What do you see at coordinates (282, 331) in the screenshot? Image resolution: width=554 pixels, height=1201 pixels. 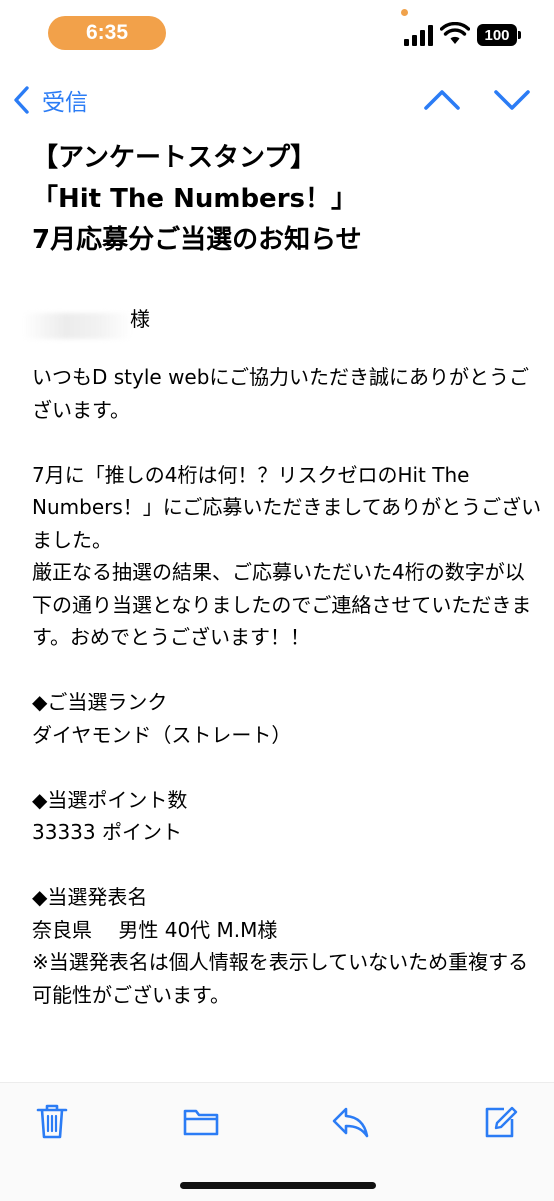 I see `recipient-line: 様` at bounding box center [282, 331].